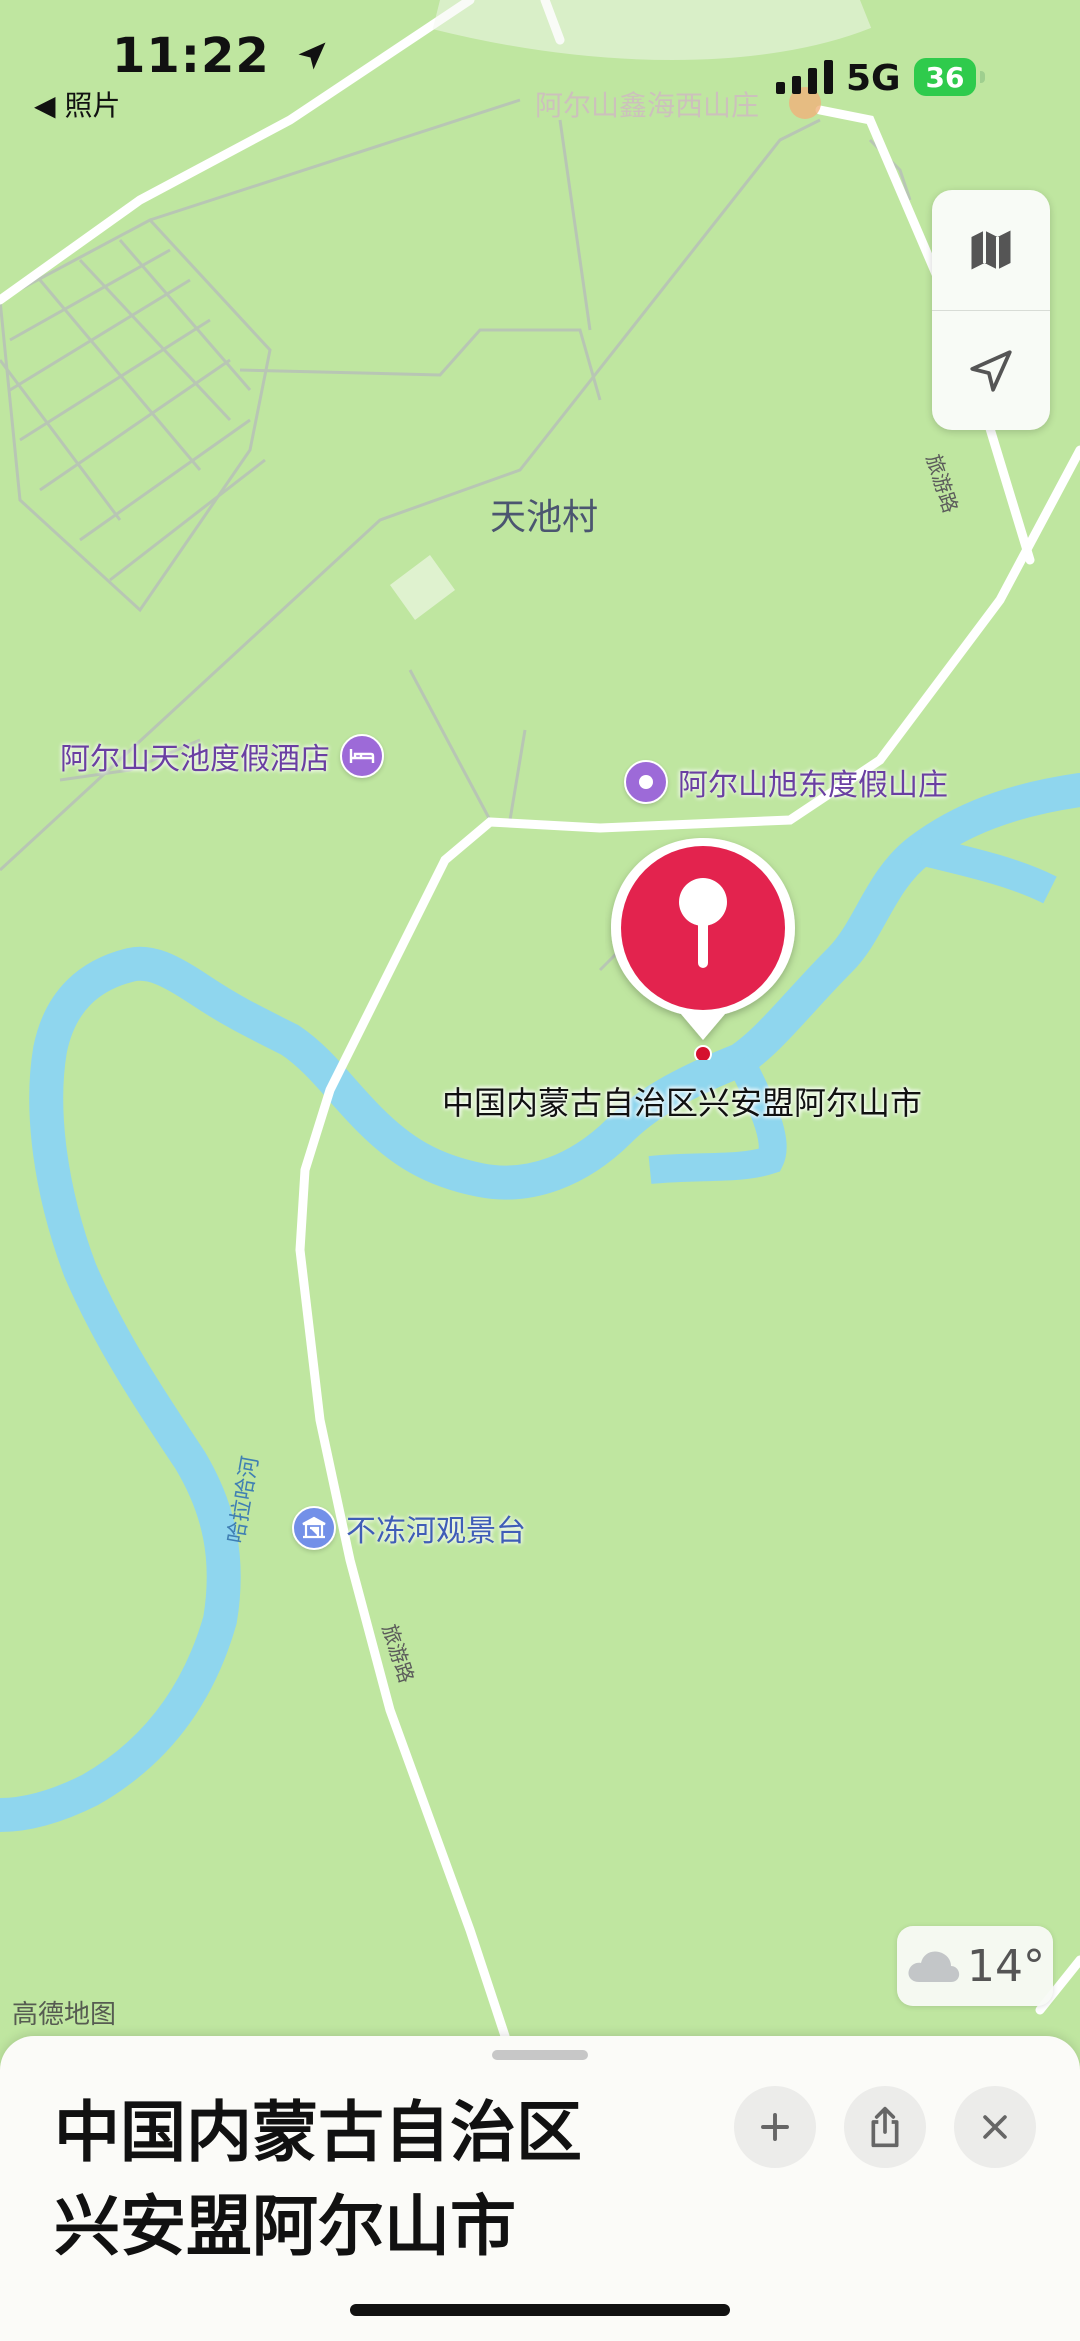 The width and height of the screenshot is (1080, 2341). I want to click on pavilion-icon, so click(314, 1528).